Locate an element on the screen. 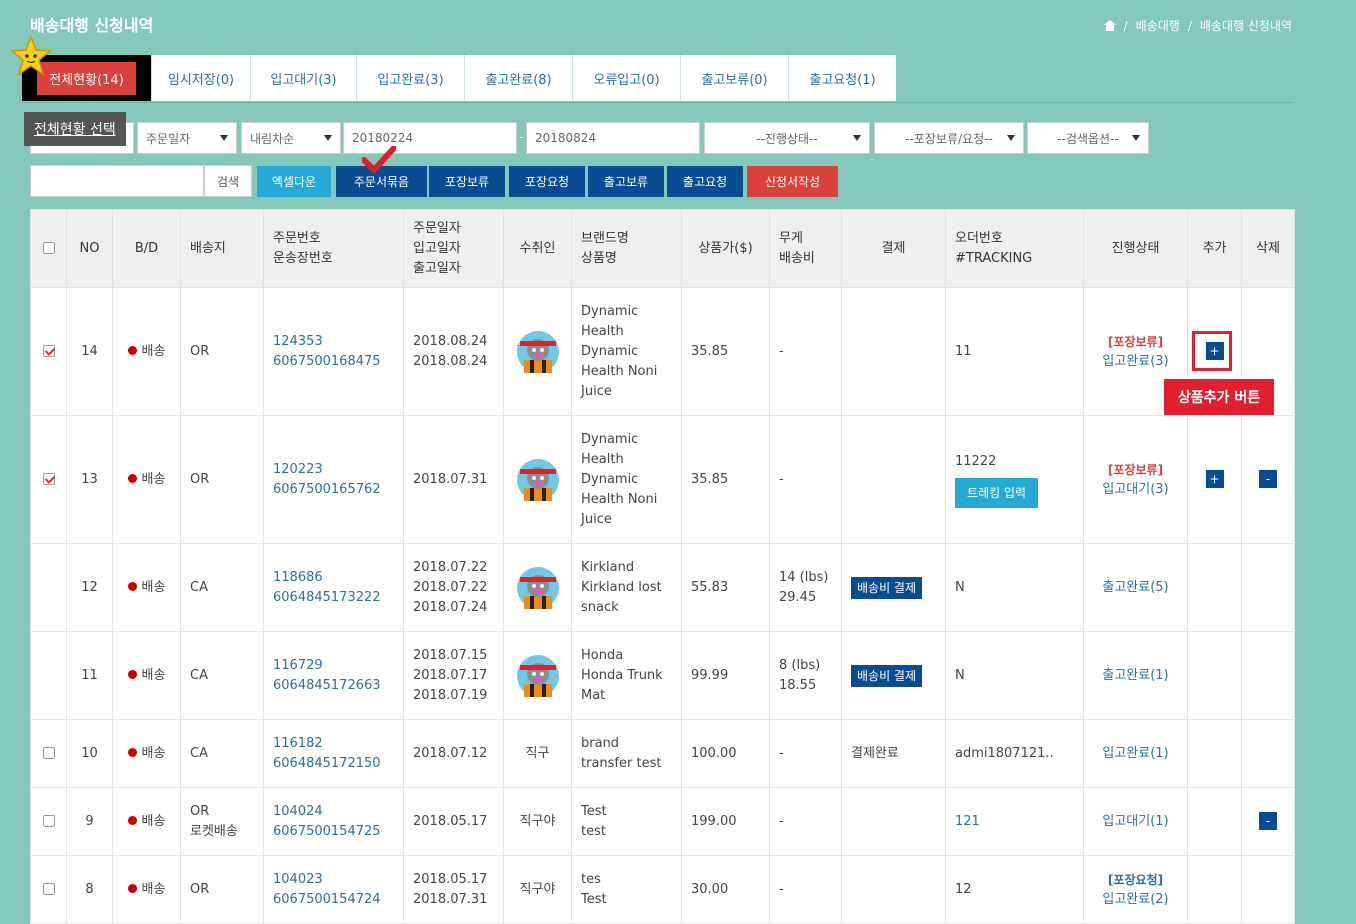 Image resolution: width=1356 pixels, height=924 pixels. order-number-link: 118686 is located at coordinates (333, 578).